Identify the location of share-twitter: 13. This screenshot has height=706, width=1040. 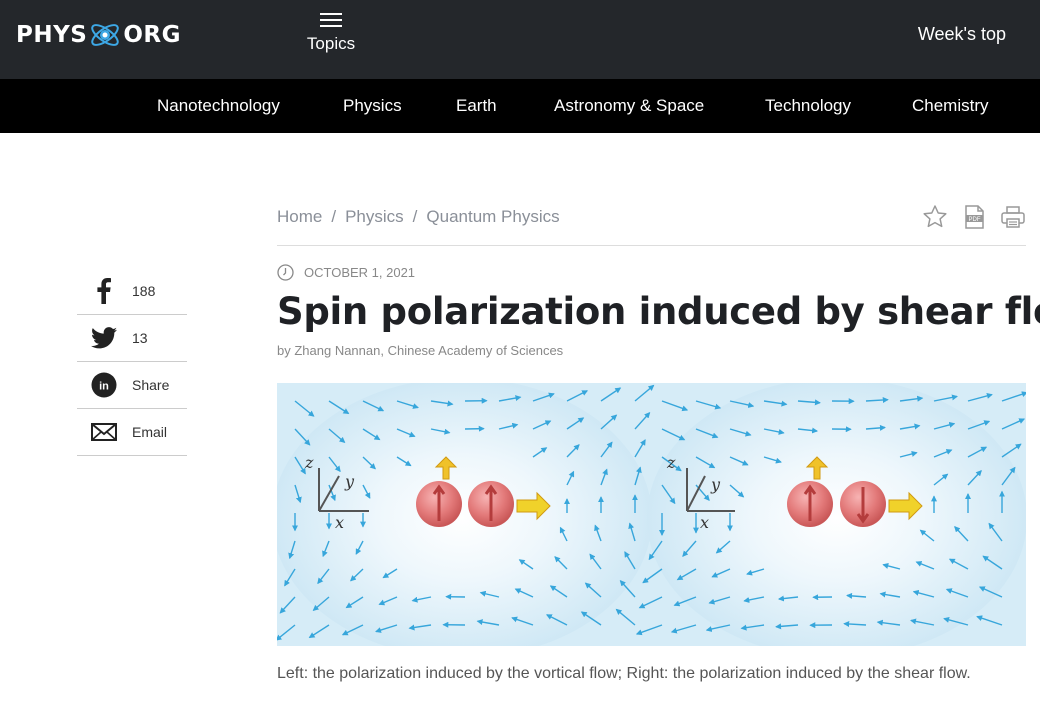
(132, 338).